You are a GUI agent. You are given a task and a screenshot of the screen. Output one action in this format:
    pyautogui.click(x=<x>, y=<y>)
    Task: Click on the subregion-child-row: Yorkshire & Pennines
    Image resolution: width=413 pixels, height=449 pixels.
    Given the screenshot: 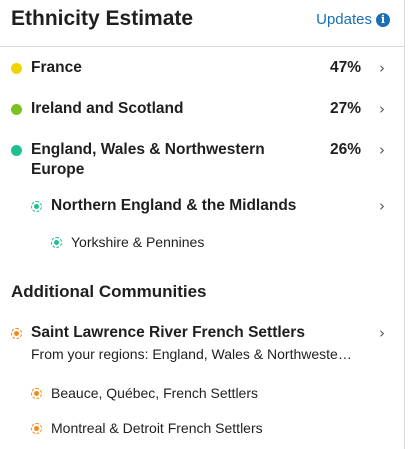 What is the action you would take?
    pyautogui.click(x=202, y=243)
    